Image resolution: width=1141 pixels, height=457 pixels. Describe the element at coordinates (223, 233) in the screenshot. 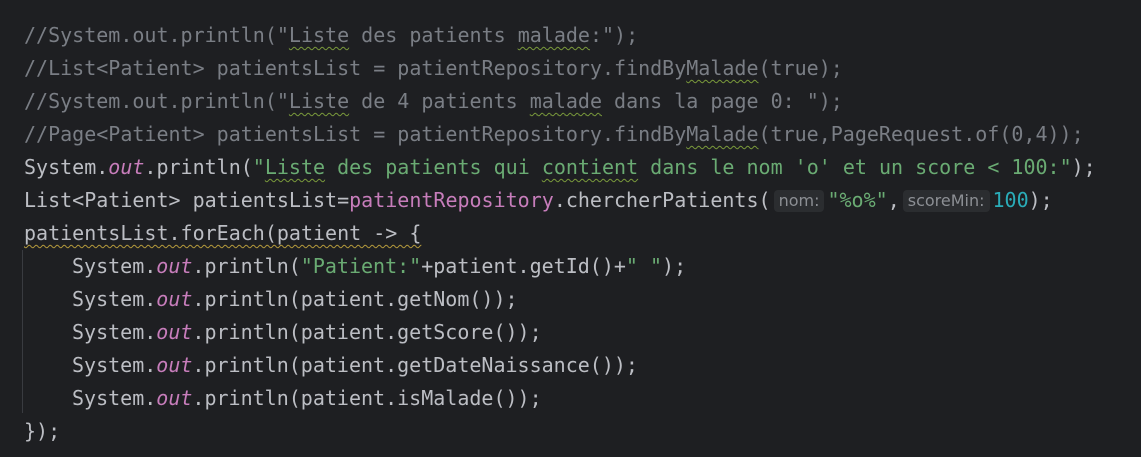

I see `lambda-statement: patientsList.forEach(patient -> {` at that location.